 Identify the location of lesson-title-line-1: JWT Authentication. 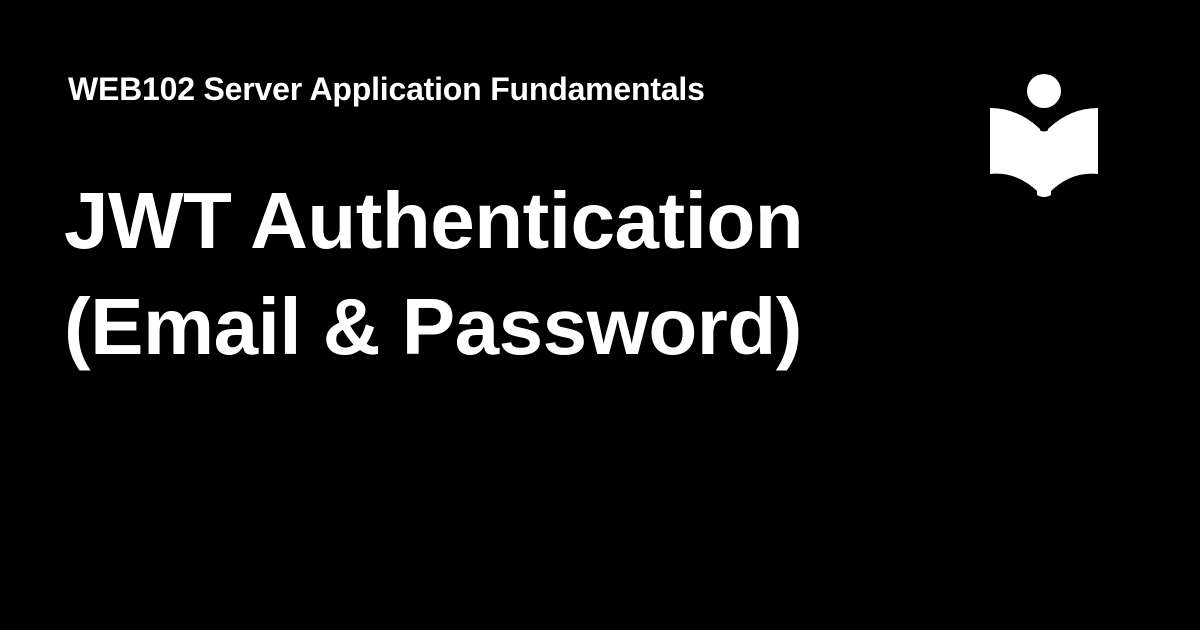
(434, 220).